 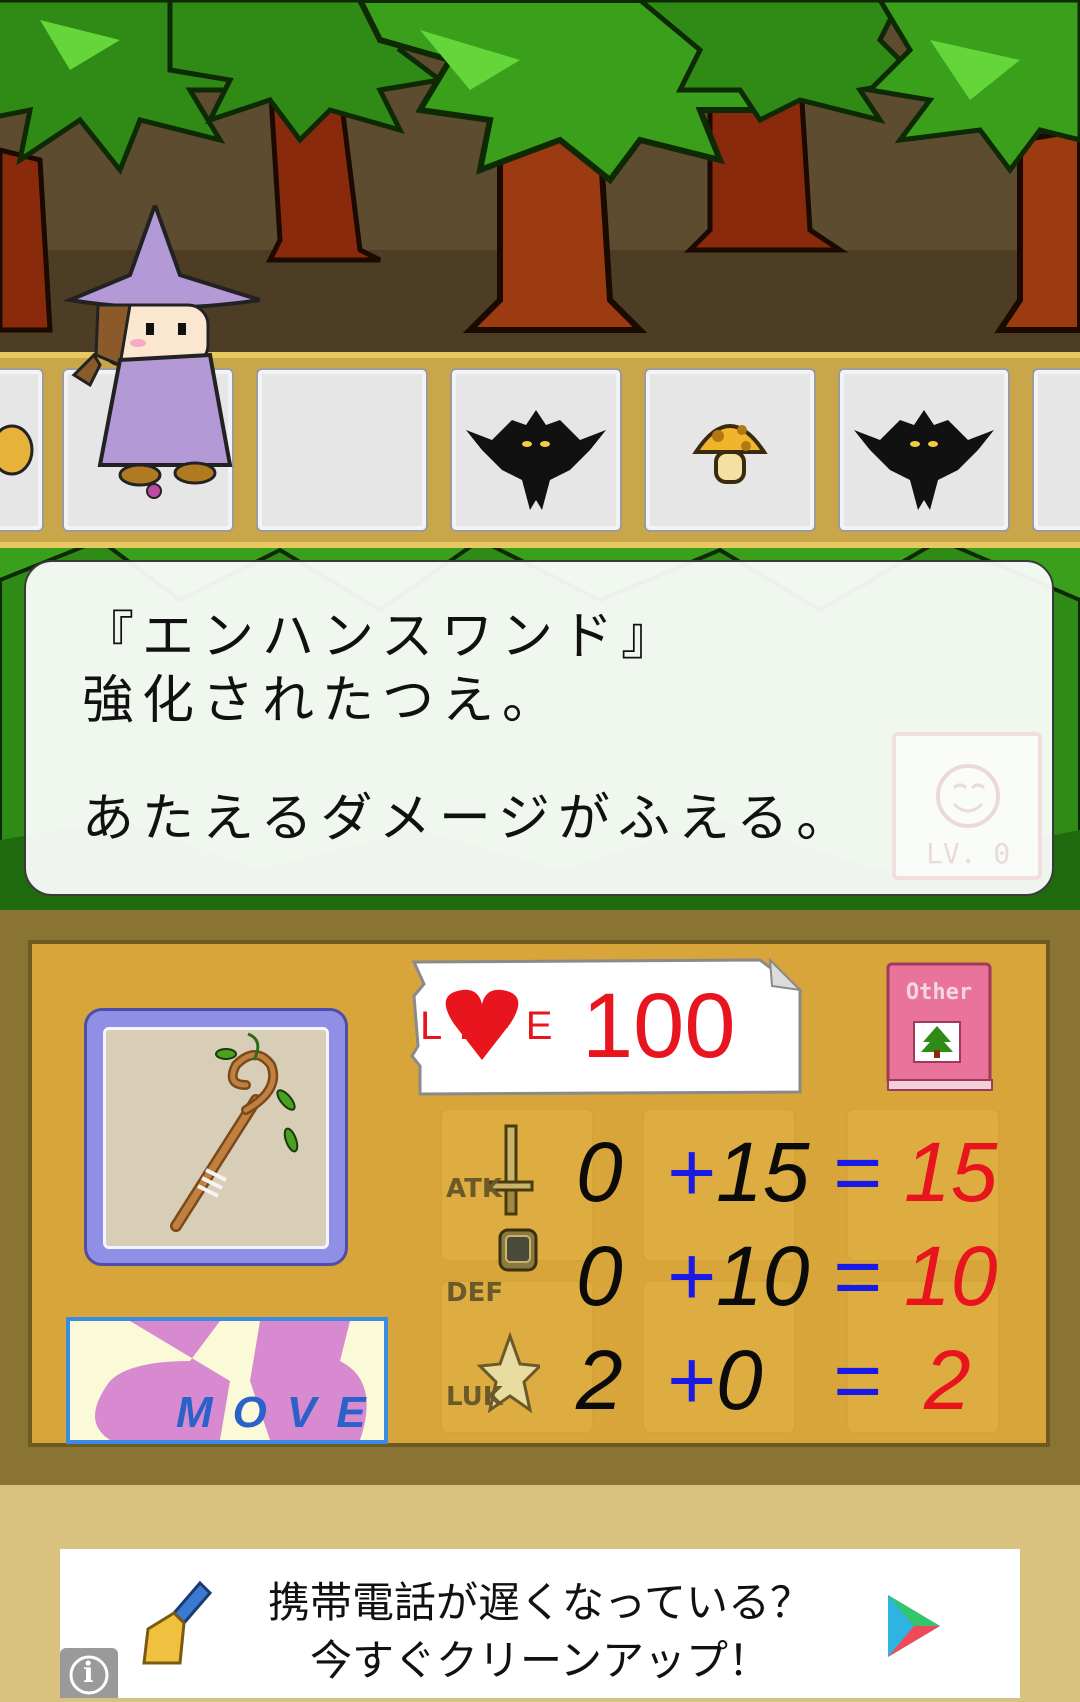 I want to click on mood-indicator: LV. 0, so click(x=967, y=806).